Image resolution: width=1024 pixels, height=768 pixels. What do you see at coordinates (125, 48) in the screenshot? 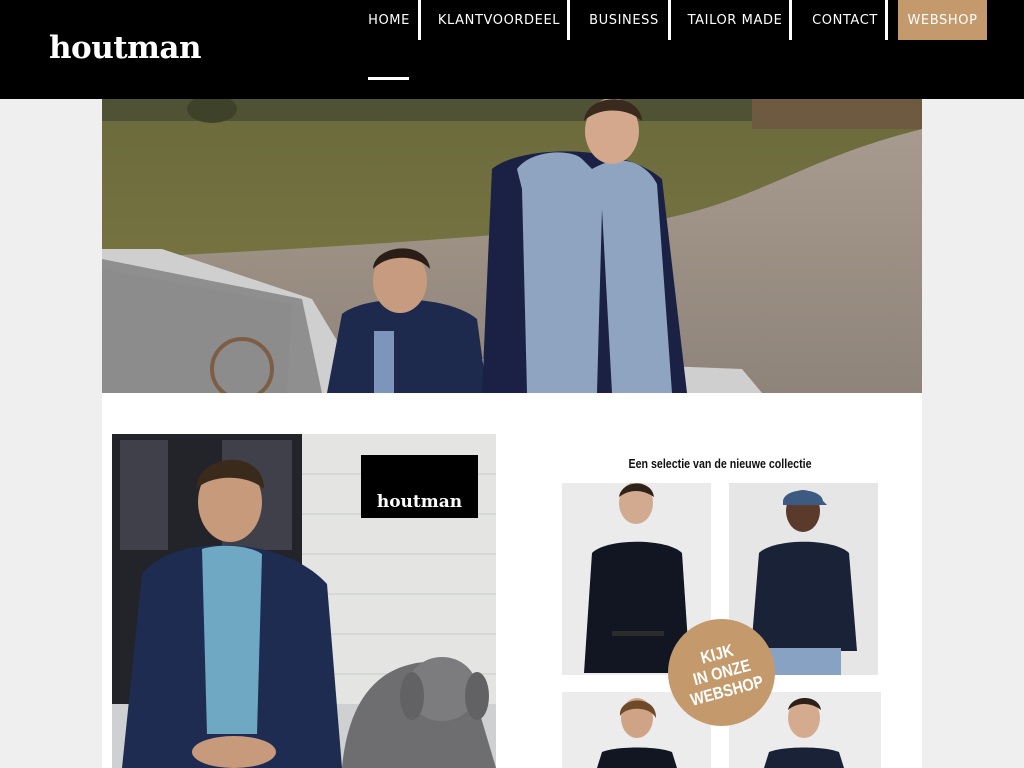
I see `site-logo: houtman` at bounding box center [125, 48].